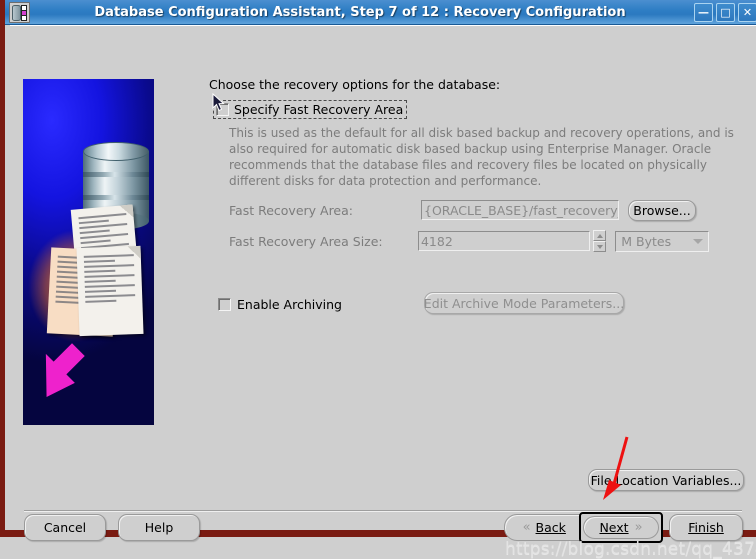 The width and height of the screenshot is (756, 559). Describe the element at coordinates (306, 241) in the screenshot. I see `fast-recovery-area-size-label: Fast Recovery Area Size:` at that location.